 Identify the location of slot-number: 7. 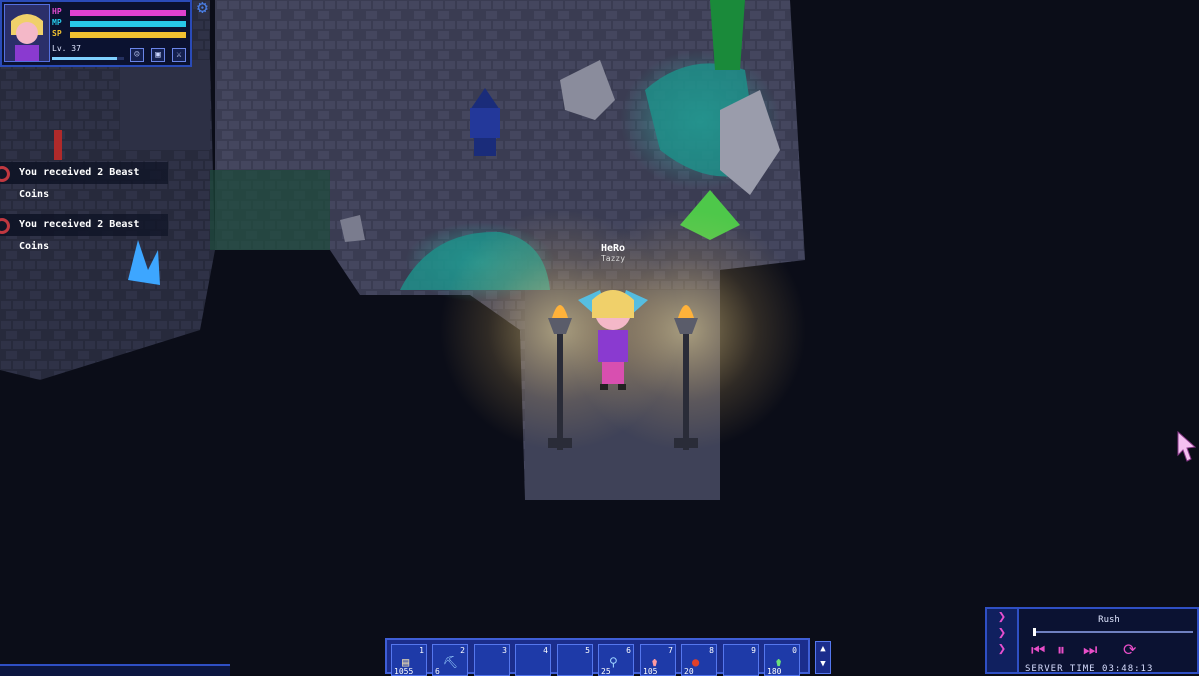
(670, 650).